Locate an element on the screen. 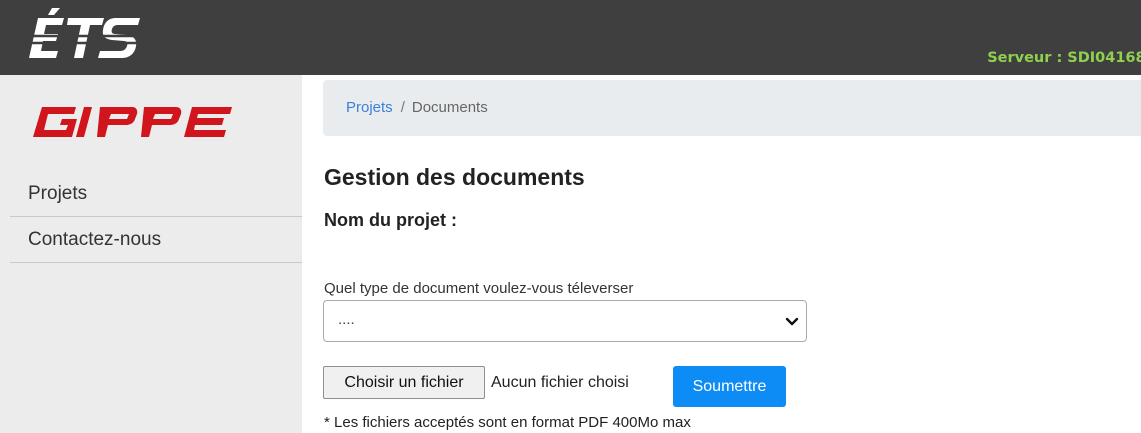 This screenshot has width=1141, height=433. server-info: Serveur : SDI041688 | E is located at coordinates (1064, 58).